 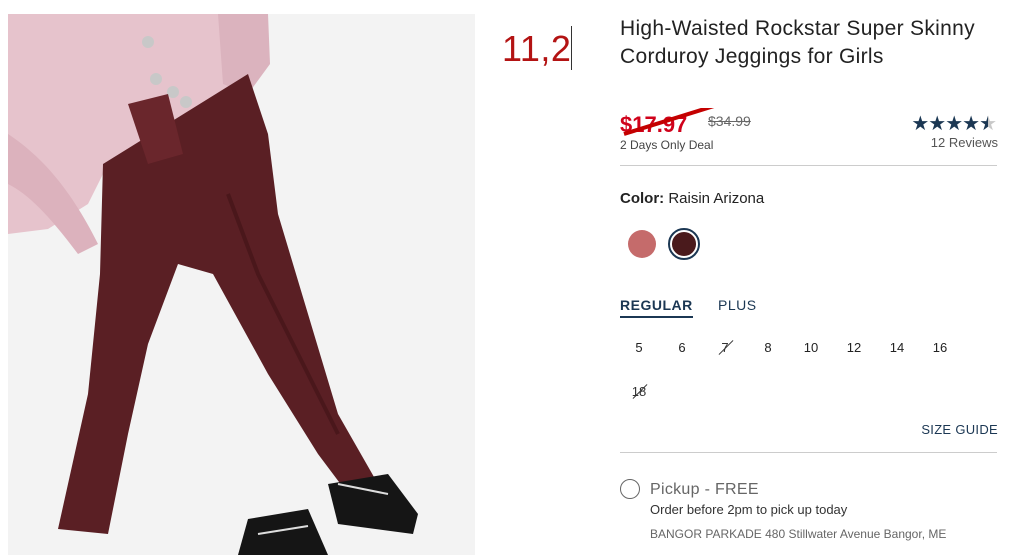 I want to click on reviews-link: 12 Reviews, so click(x=964, y=142).